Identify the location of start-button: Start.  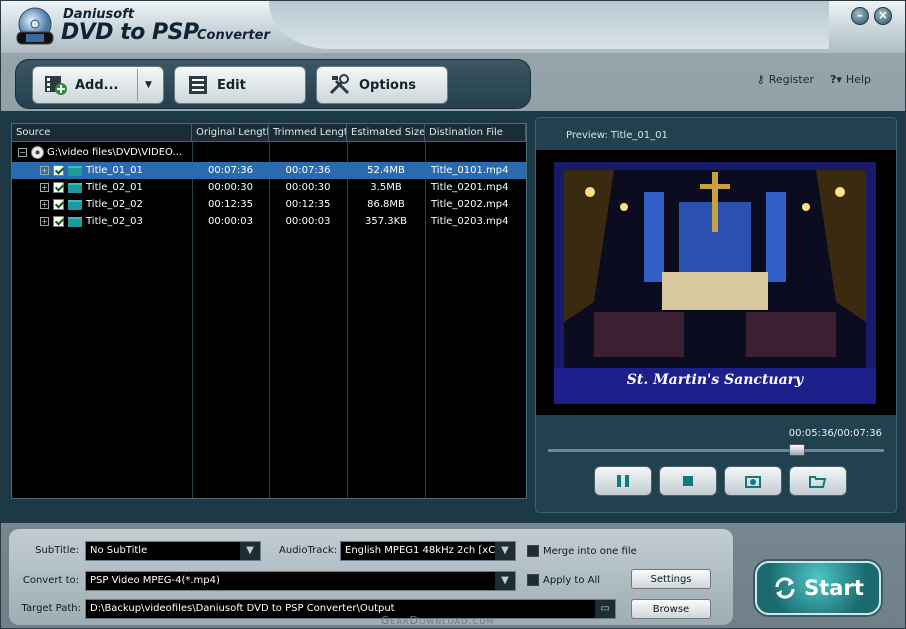
(818, 588).